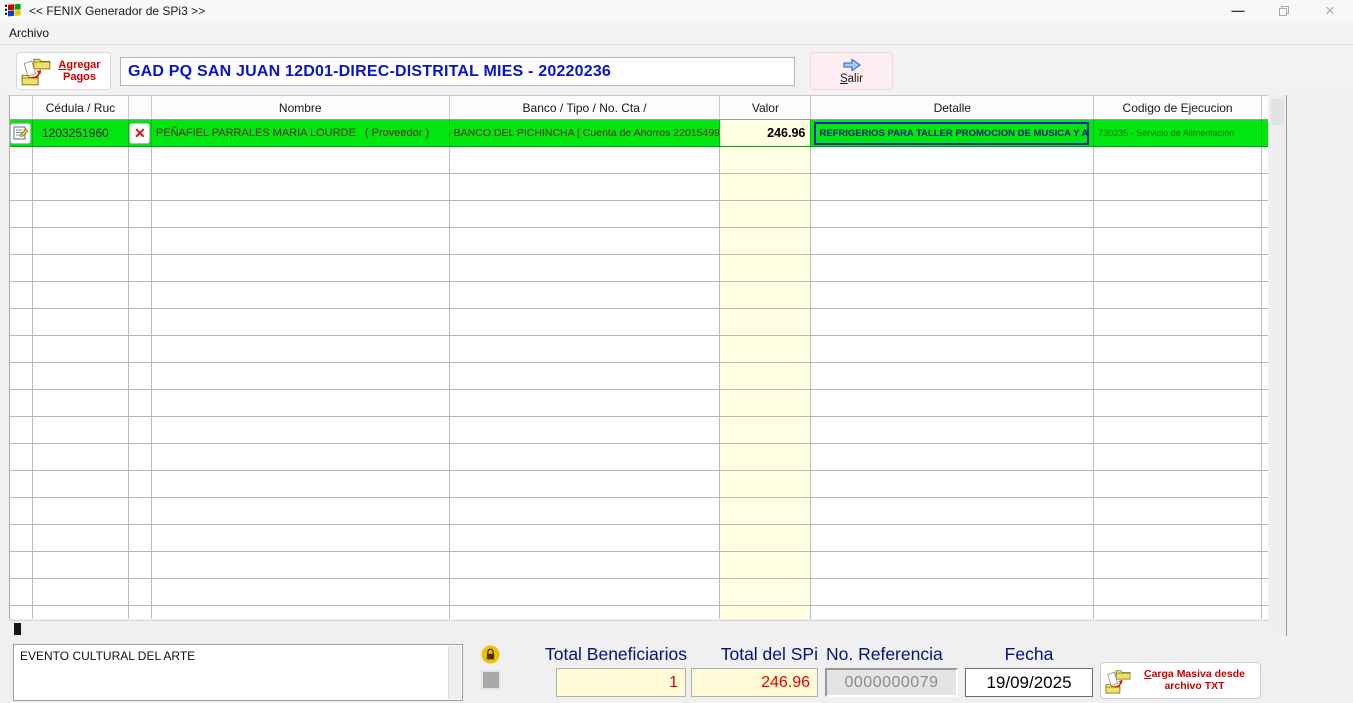  What do you see at coordinates (621, 682) in the screenshot?
I see `total-beneficiarios-field: 1` at bounding box center [621, 682].